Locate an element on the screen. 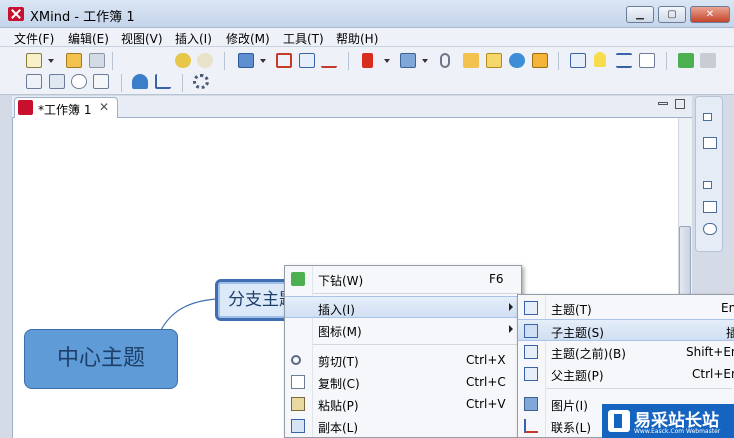 This screenshot has width=734, height=438. copy-icon is located at coordinates (298, 382).